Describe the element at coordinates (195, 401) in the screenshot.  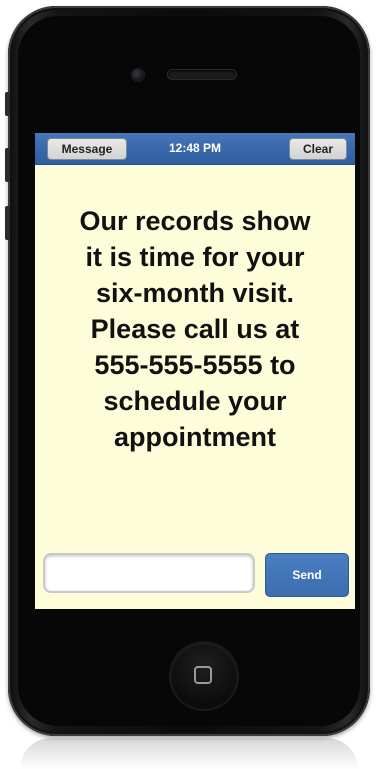
I see `message-line: schedule your` at that location.